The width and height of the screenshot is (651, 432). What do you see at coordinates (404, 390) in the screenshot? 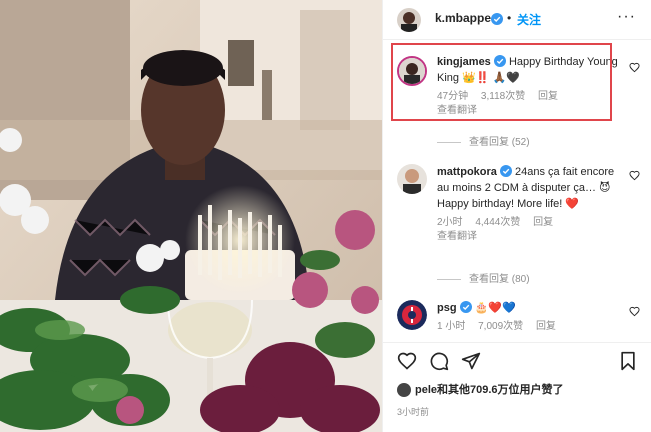
I see `liker-avatar` at bounding box center [404, 390].